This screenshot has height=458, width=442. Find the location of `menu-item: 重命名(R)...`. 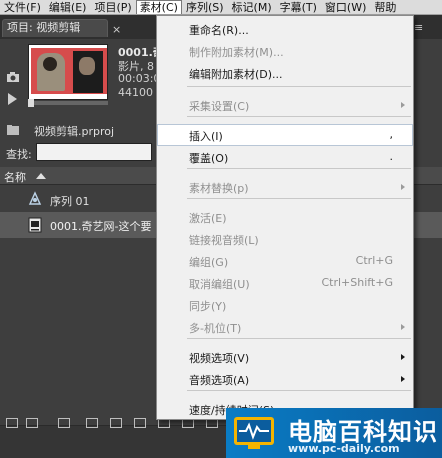

menu-item: 重命名(R)... is located at coordinates (285, 29).